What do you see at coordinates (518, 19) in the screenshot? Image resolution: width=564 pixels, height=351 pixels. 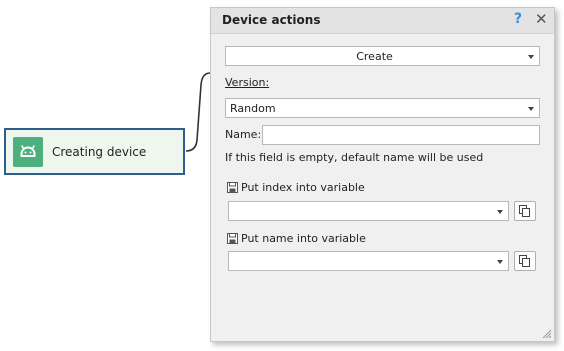 I see `help-icon: ?` at bounding box center [518, 19].